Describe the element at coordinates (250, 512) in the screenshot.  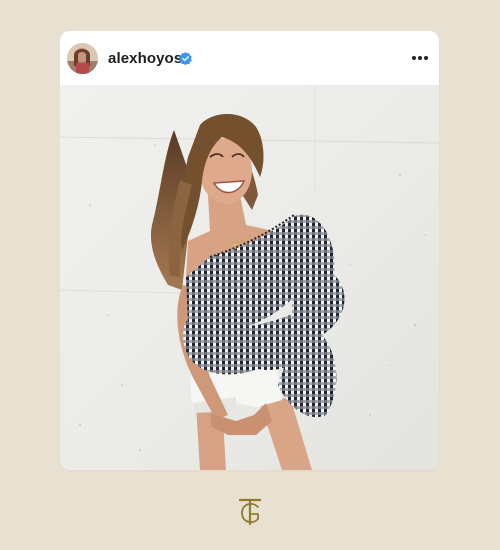
I see `tg-monogram-logo: TG` at that location.